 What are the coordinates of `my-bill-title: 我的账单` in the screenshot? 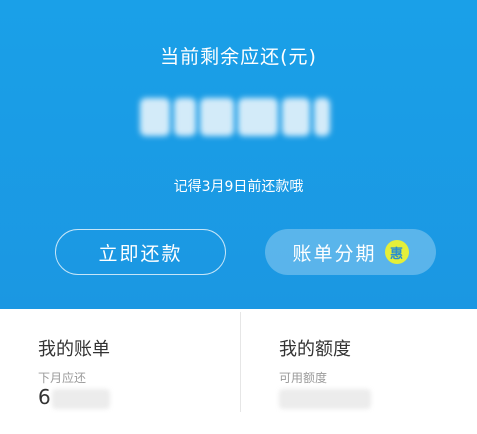 It's located at (74, 349).